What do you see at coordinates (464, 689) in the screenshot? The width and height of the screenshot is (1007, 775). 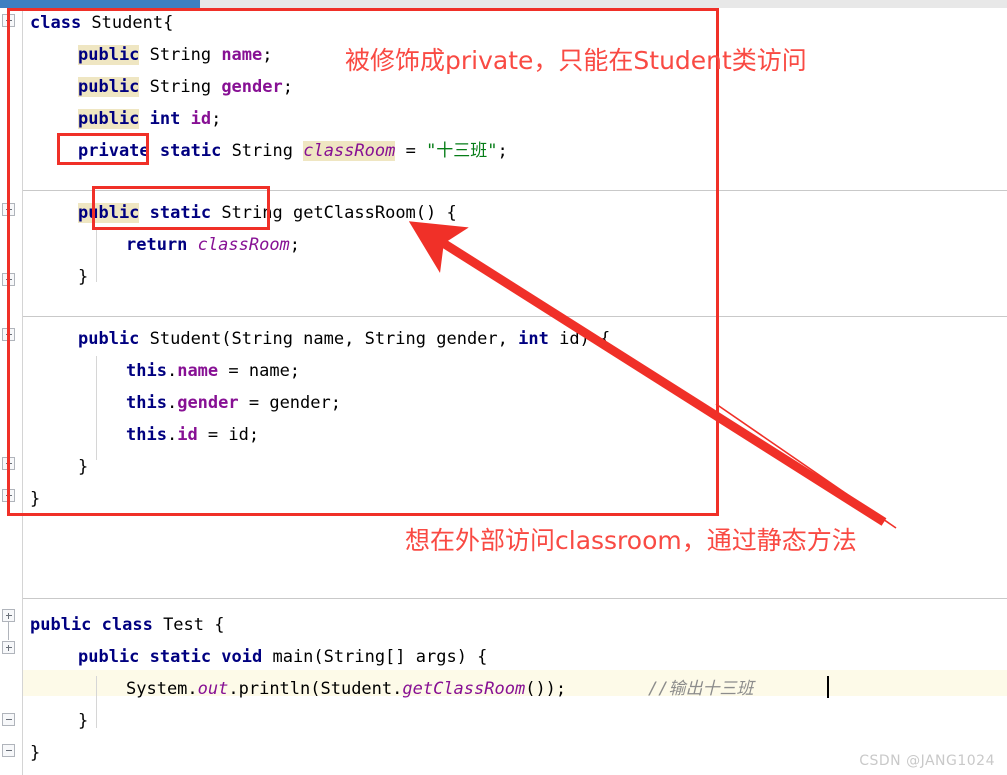 I see `code-token: getClassRoom` at bounding box center [464, 689].